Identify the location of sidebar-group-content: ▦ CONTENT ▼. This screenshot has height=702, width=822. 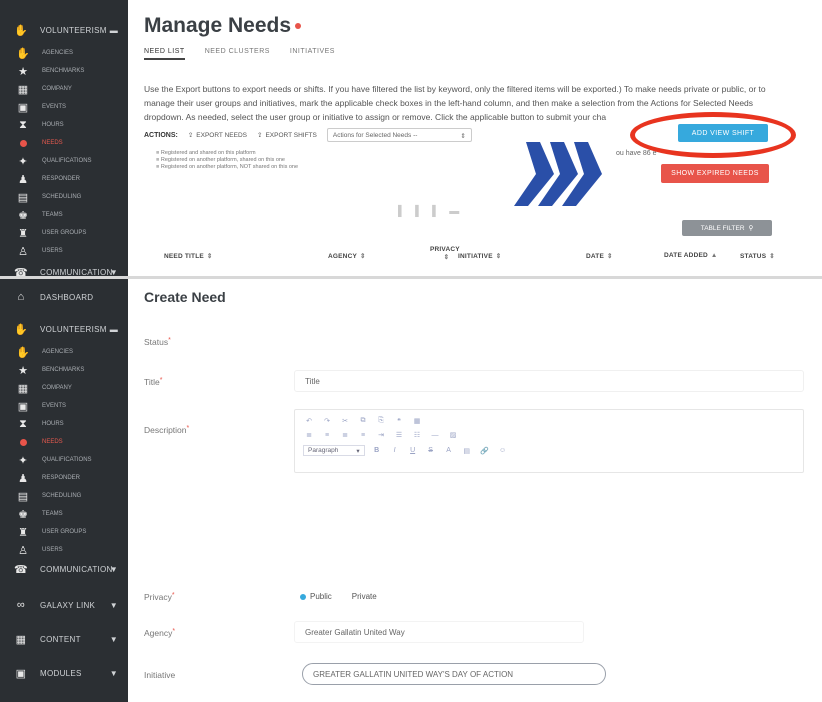
(64, 639).